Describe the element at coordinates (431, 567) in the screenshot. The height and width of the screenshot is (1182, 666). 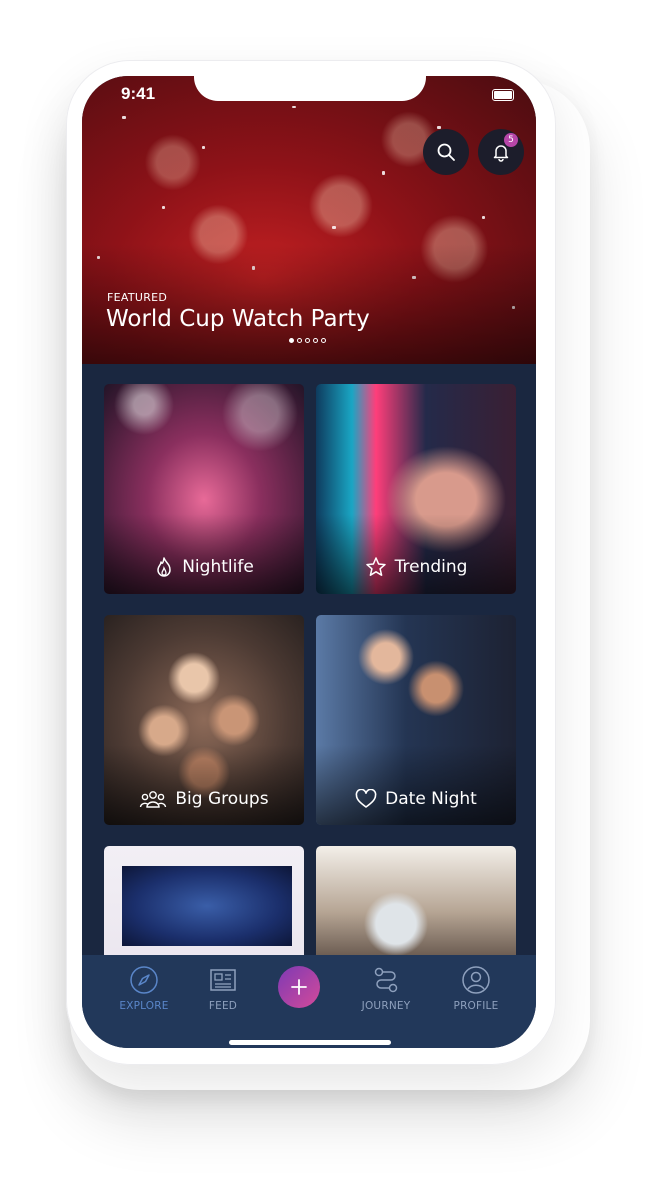
I see `card-title: Trending` at that location.